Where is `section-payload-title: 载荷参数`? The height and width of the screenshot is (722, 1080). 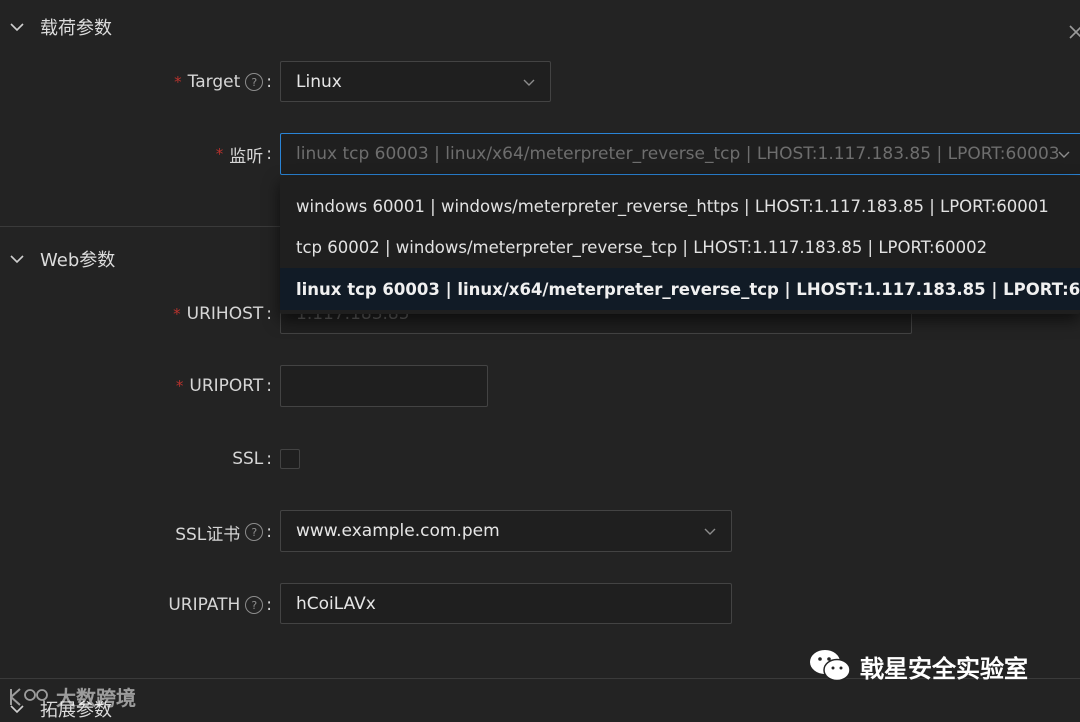 section-payload-title: 载荷参数 is located at coordinates (76, 28).